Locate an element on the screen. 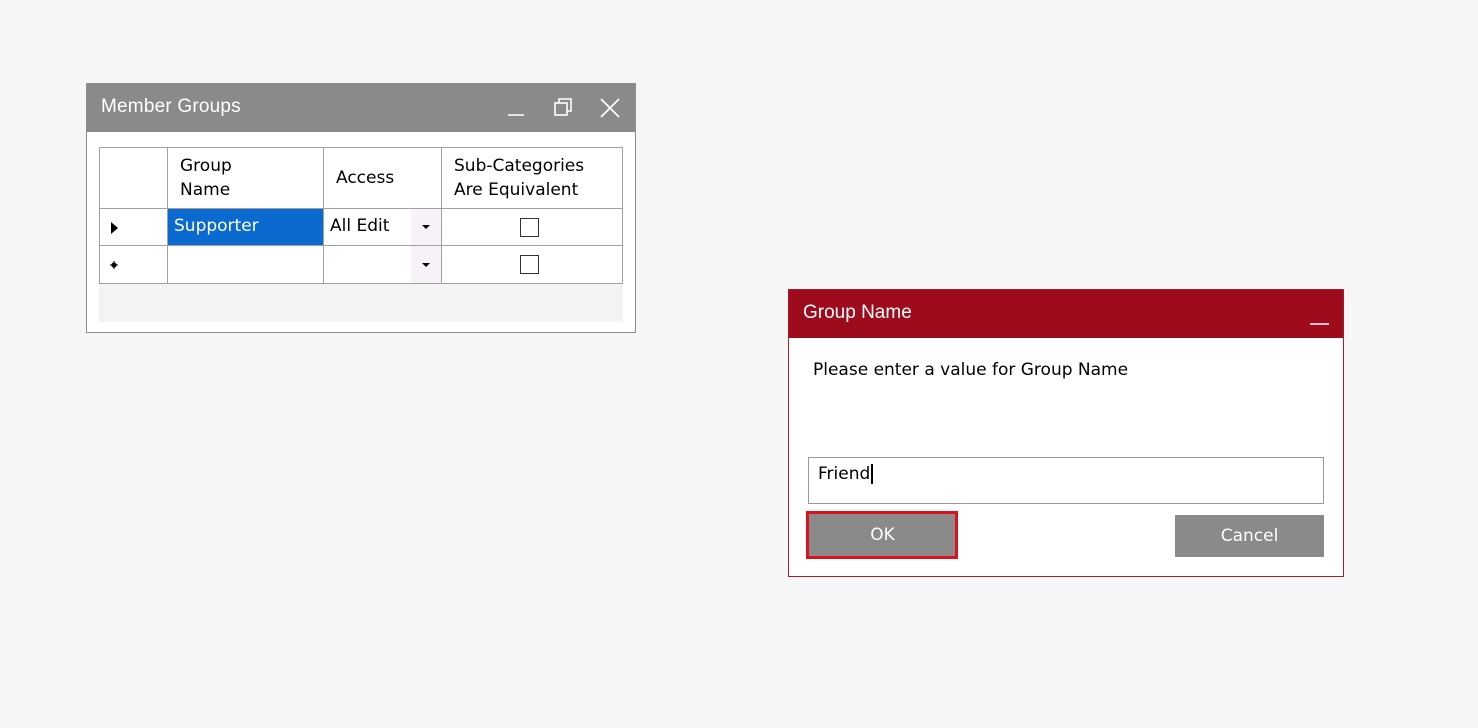  sub-categories-cell is located at coordinates (532, 227).